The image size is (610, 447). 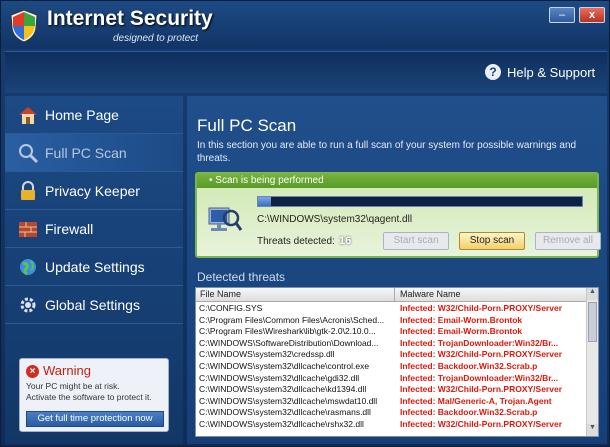 What do you see at coordinates (592, 294) in the screenshot?
I see `scroll-up-icon: ▲` at bounding box center [592, 294].